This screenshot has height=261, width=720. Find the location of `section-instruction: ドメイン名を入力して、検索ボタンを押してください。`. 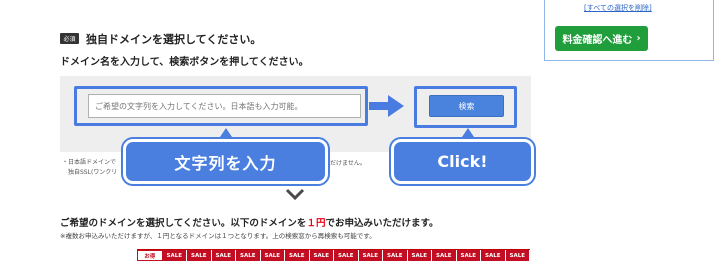

section-instruction: ドメイン名を入力して、検索ボタンを押してください。 is located at coordinates (184, 62).